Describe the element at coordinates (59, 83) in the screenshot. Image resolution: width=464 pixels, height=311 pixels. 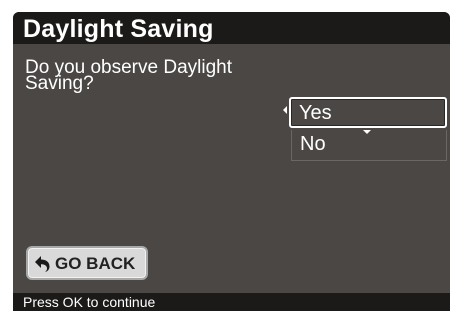
I see `question-line-2: Saving?` at that location.